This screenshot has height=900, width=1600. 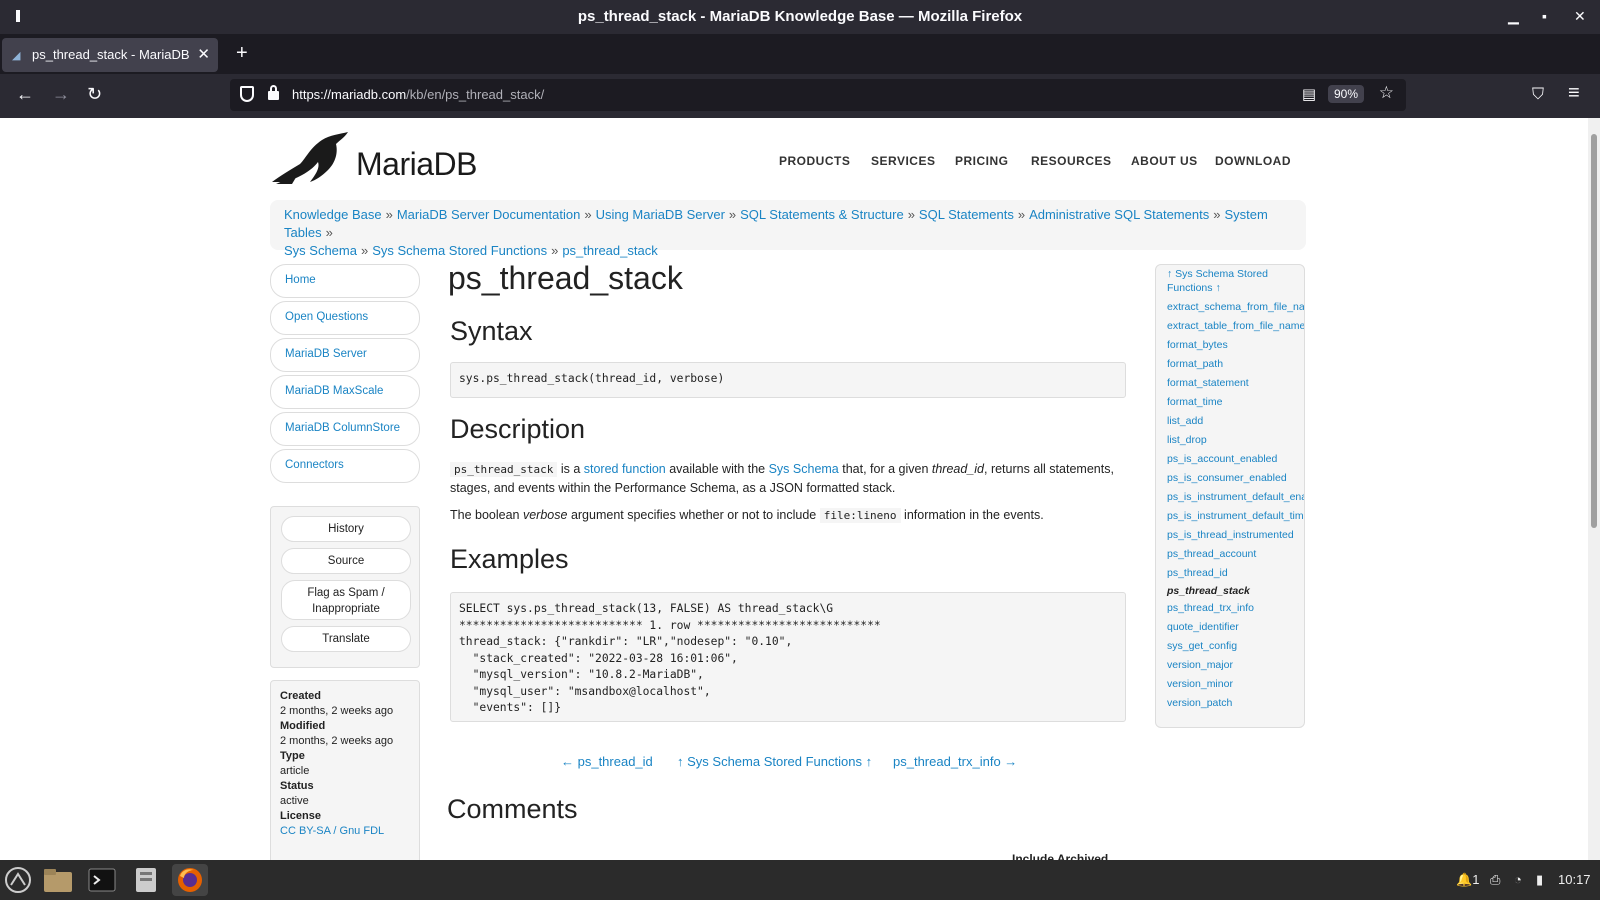 What do you see at coordinates (1476, 879) in the screenshot?
I see `notification-count: 1` at bounding box center [1476, 879].